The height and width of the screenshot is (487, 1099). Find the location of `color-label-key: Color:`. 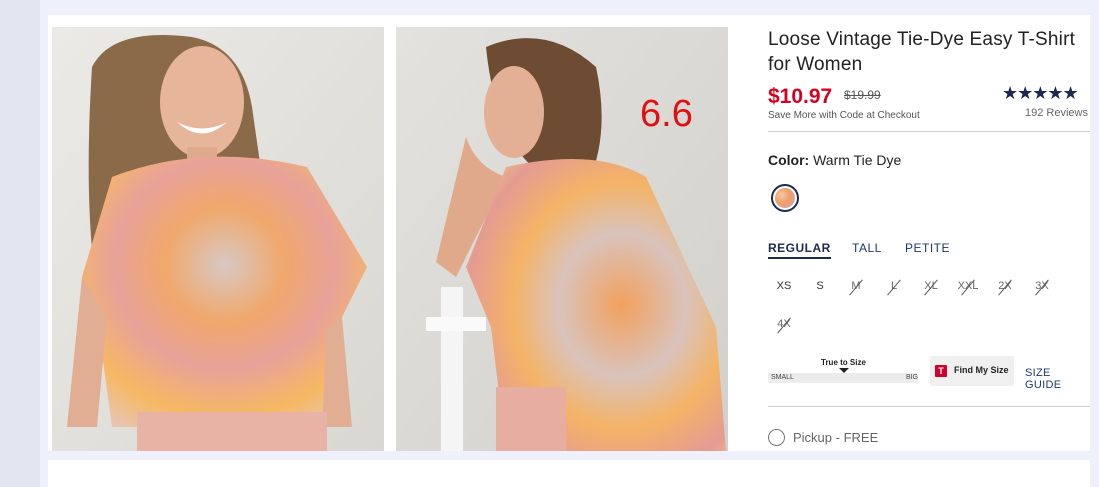

color-label-key: Color: is located at coordinates (789, 160).